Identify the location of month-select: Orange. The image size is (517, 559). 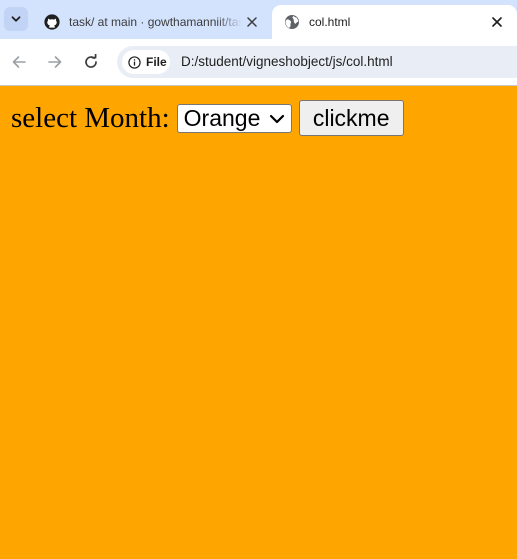
(234, 118).